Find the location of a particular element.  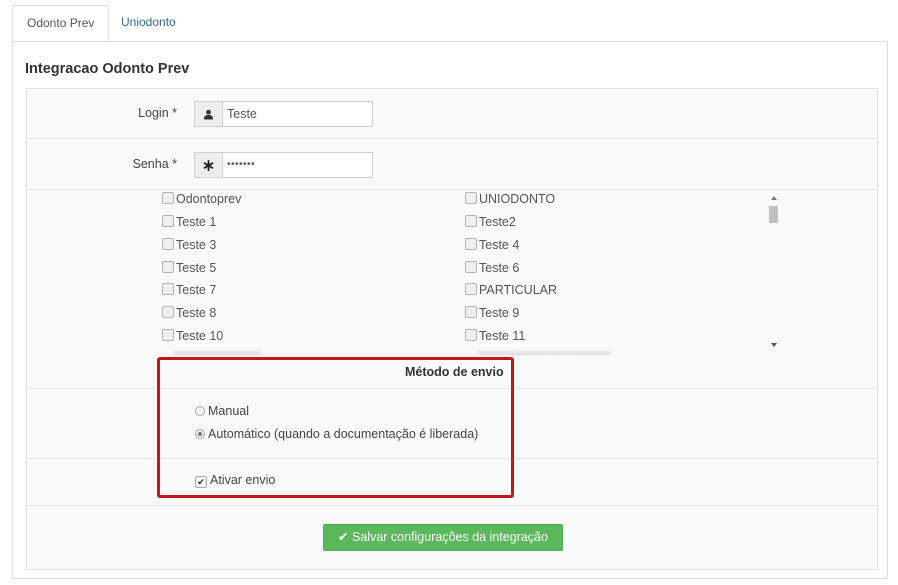

list-item: Teste 3 is located at coordinates (189, 245).